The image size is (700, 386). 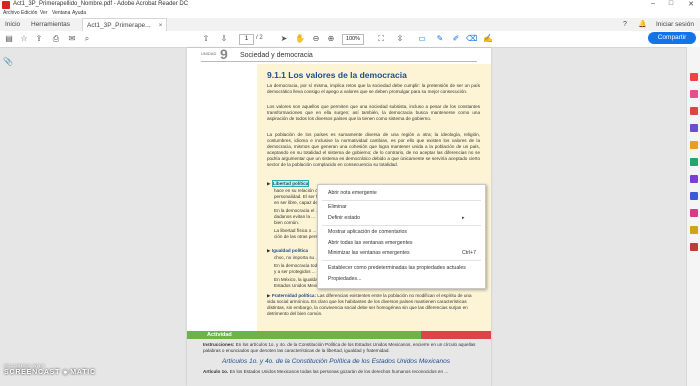 What do you see at coordinates (209, 53) in the screenshot?
I see `unit-label: UNIDAD` at bounding box center [209, 53].